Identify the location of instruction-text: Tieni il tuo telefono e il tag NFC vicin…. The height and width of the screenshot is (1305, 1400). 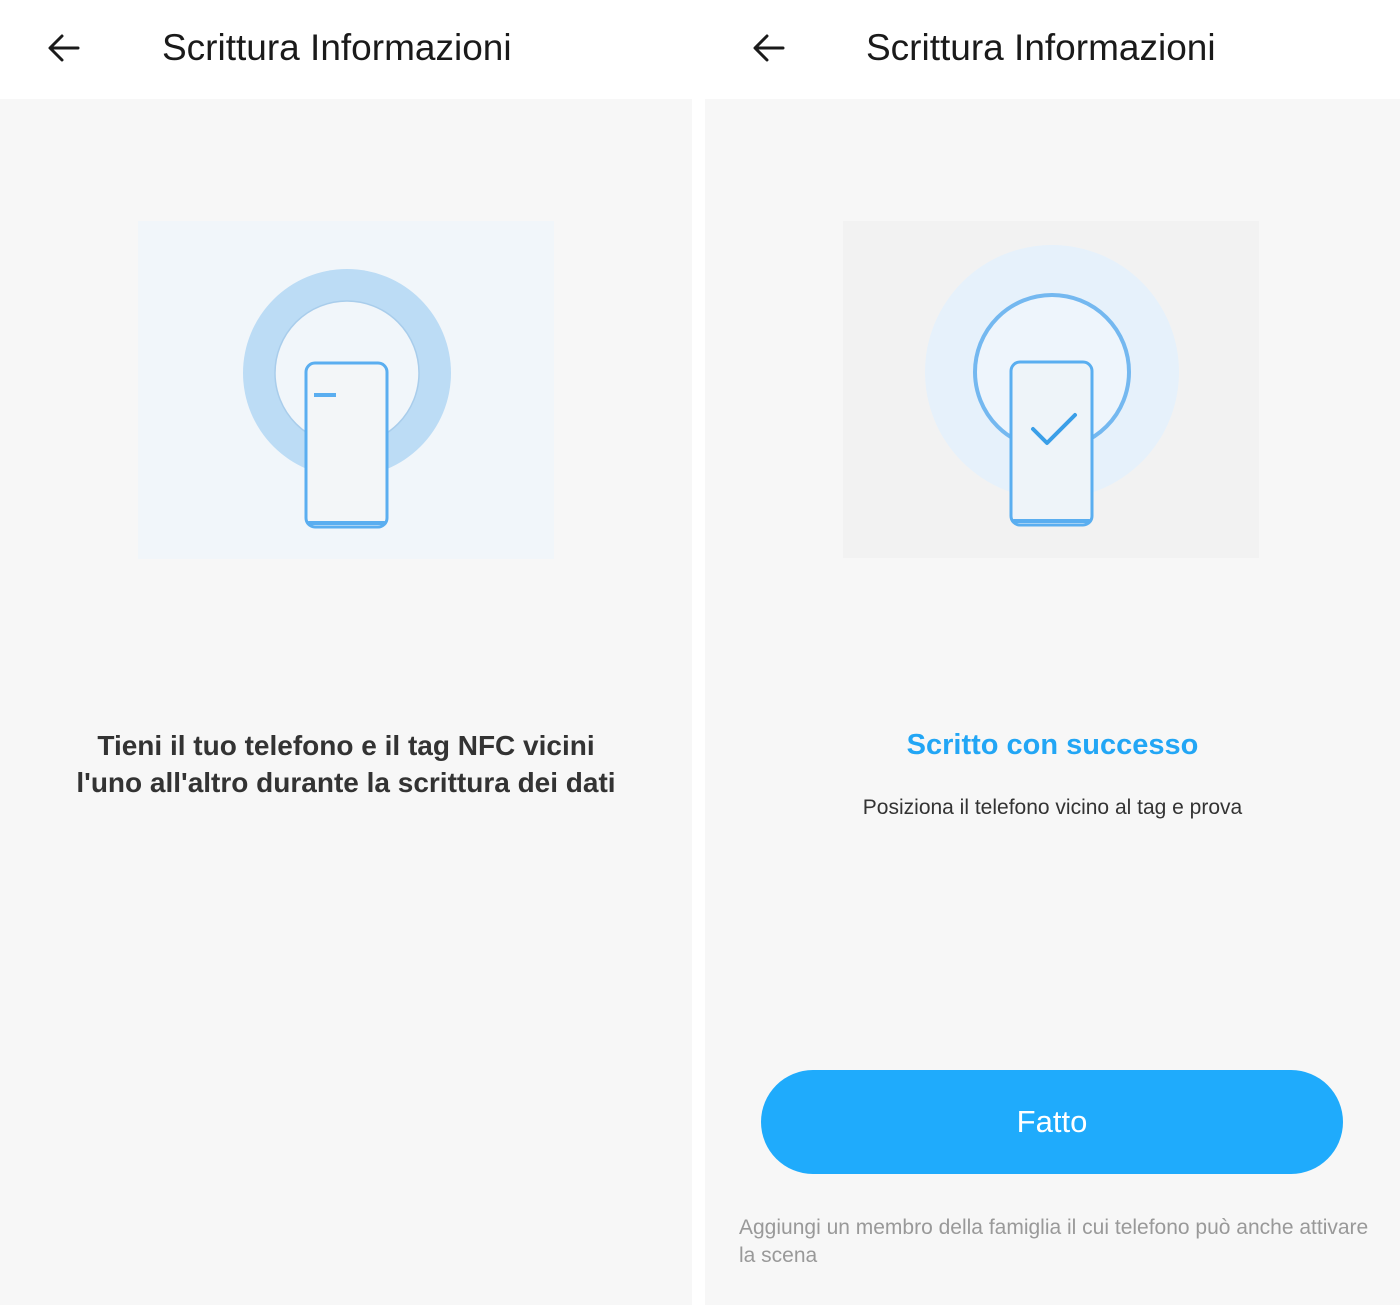
(346, 764).